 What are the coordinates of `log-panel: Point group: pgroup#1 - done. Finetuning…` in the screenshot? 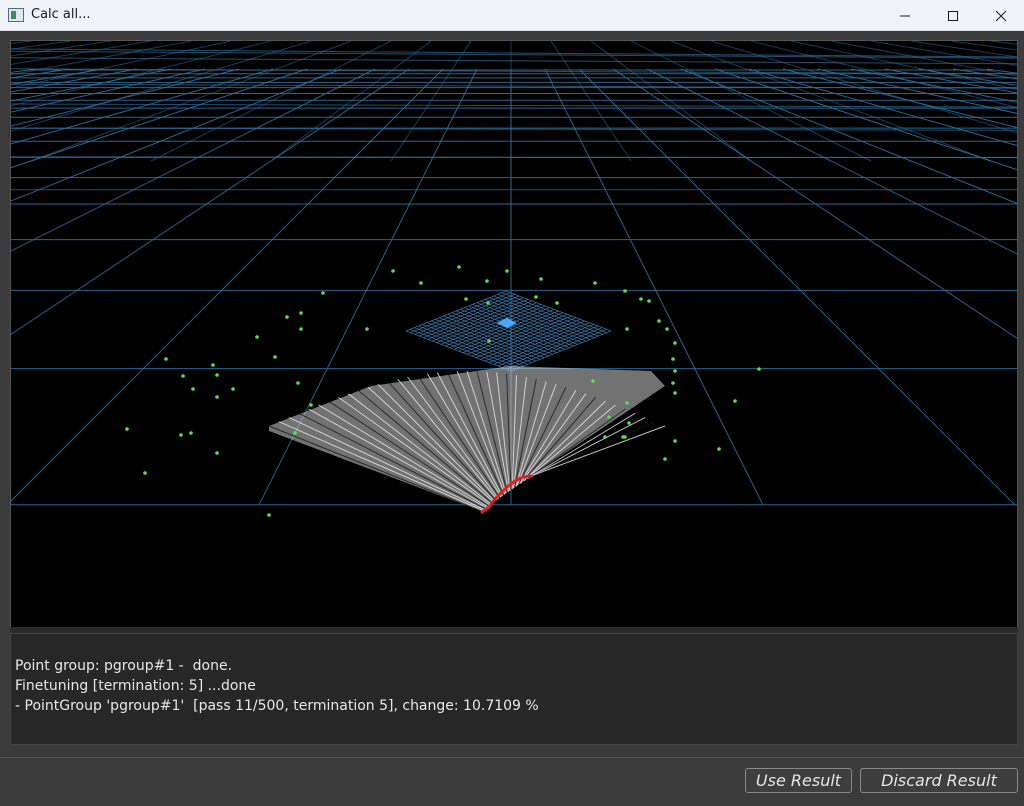 It's located at (514, 689).